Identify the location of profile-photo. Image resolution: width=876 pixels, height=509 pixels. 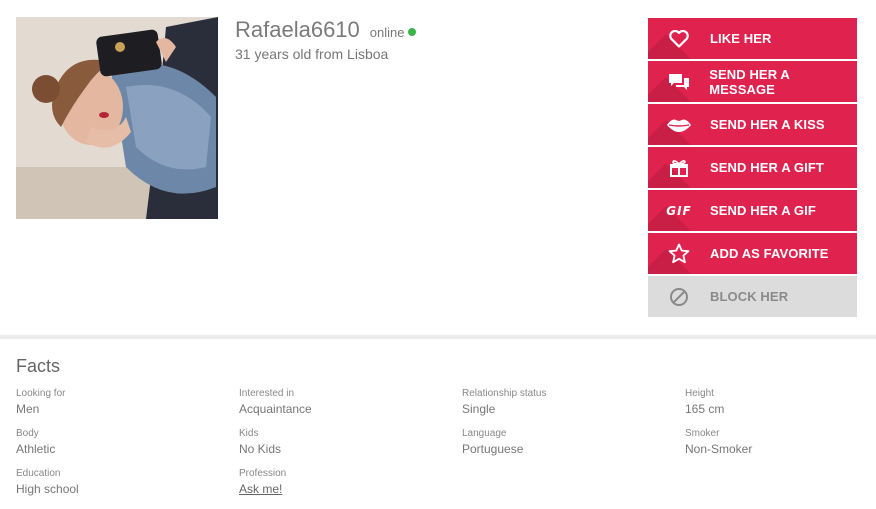
(117, 118).